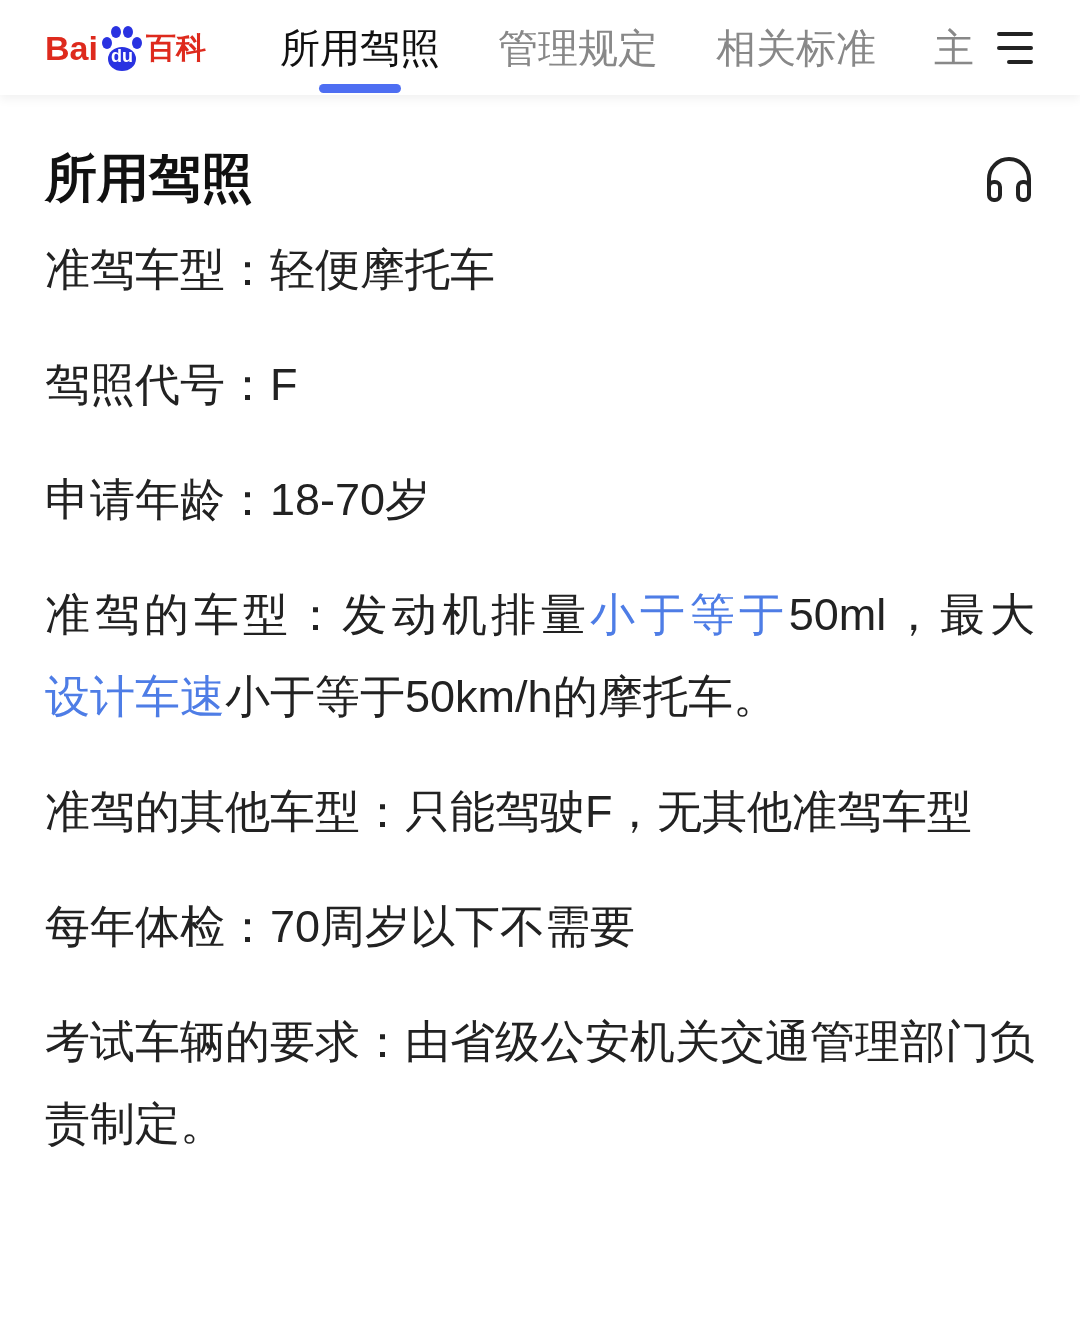  What do you see at coordinates (578, 47) in the screenshot?
I see `nav-tab: 管理规定` at bounding box center [578, 47].